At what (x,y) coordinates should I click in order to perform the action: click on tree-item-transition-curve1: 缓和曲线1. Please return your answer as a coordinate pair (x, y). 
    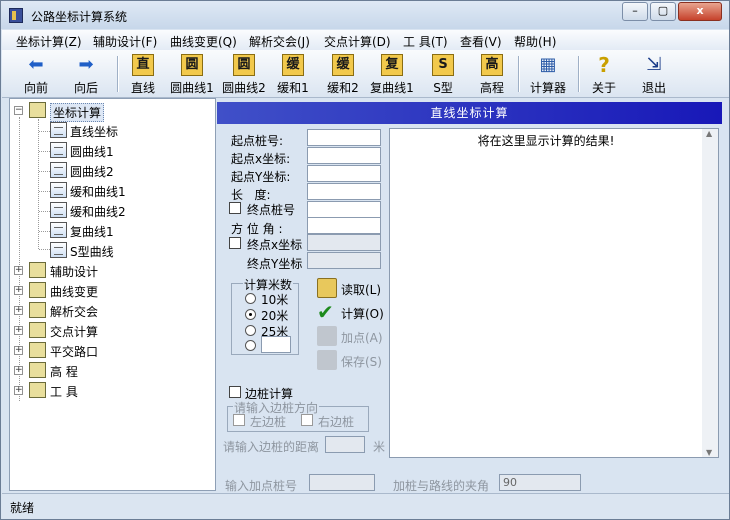
    Looking at the image, I should click on (130, 191).